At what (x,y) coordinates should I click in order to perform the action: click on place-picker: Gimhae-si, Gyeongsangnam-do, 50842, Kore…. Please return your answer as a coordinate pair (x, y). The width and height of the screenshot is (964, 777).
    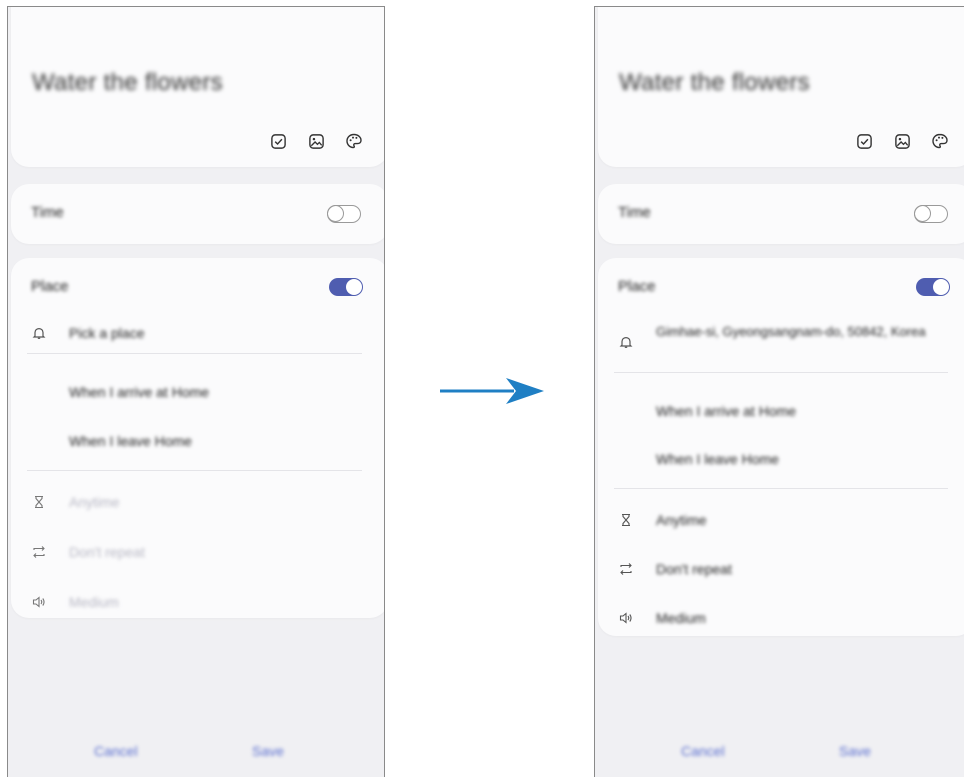
    Looking at the image, I should click on (801, 331).